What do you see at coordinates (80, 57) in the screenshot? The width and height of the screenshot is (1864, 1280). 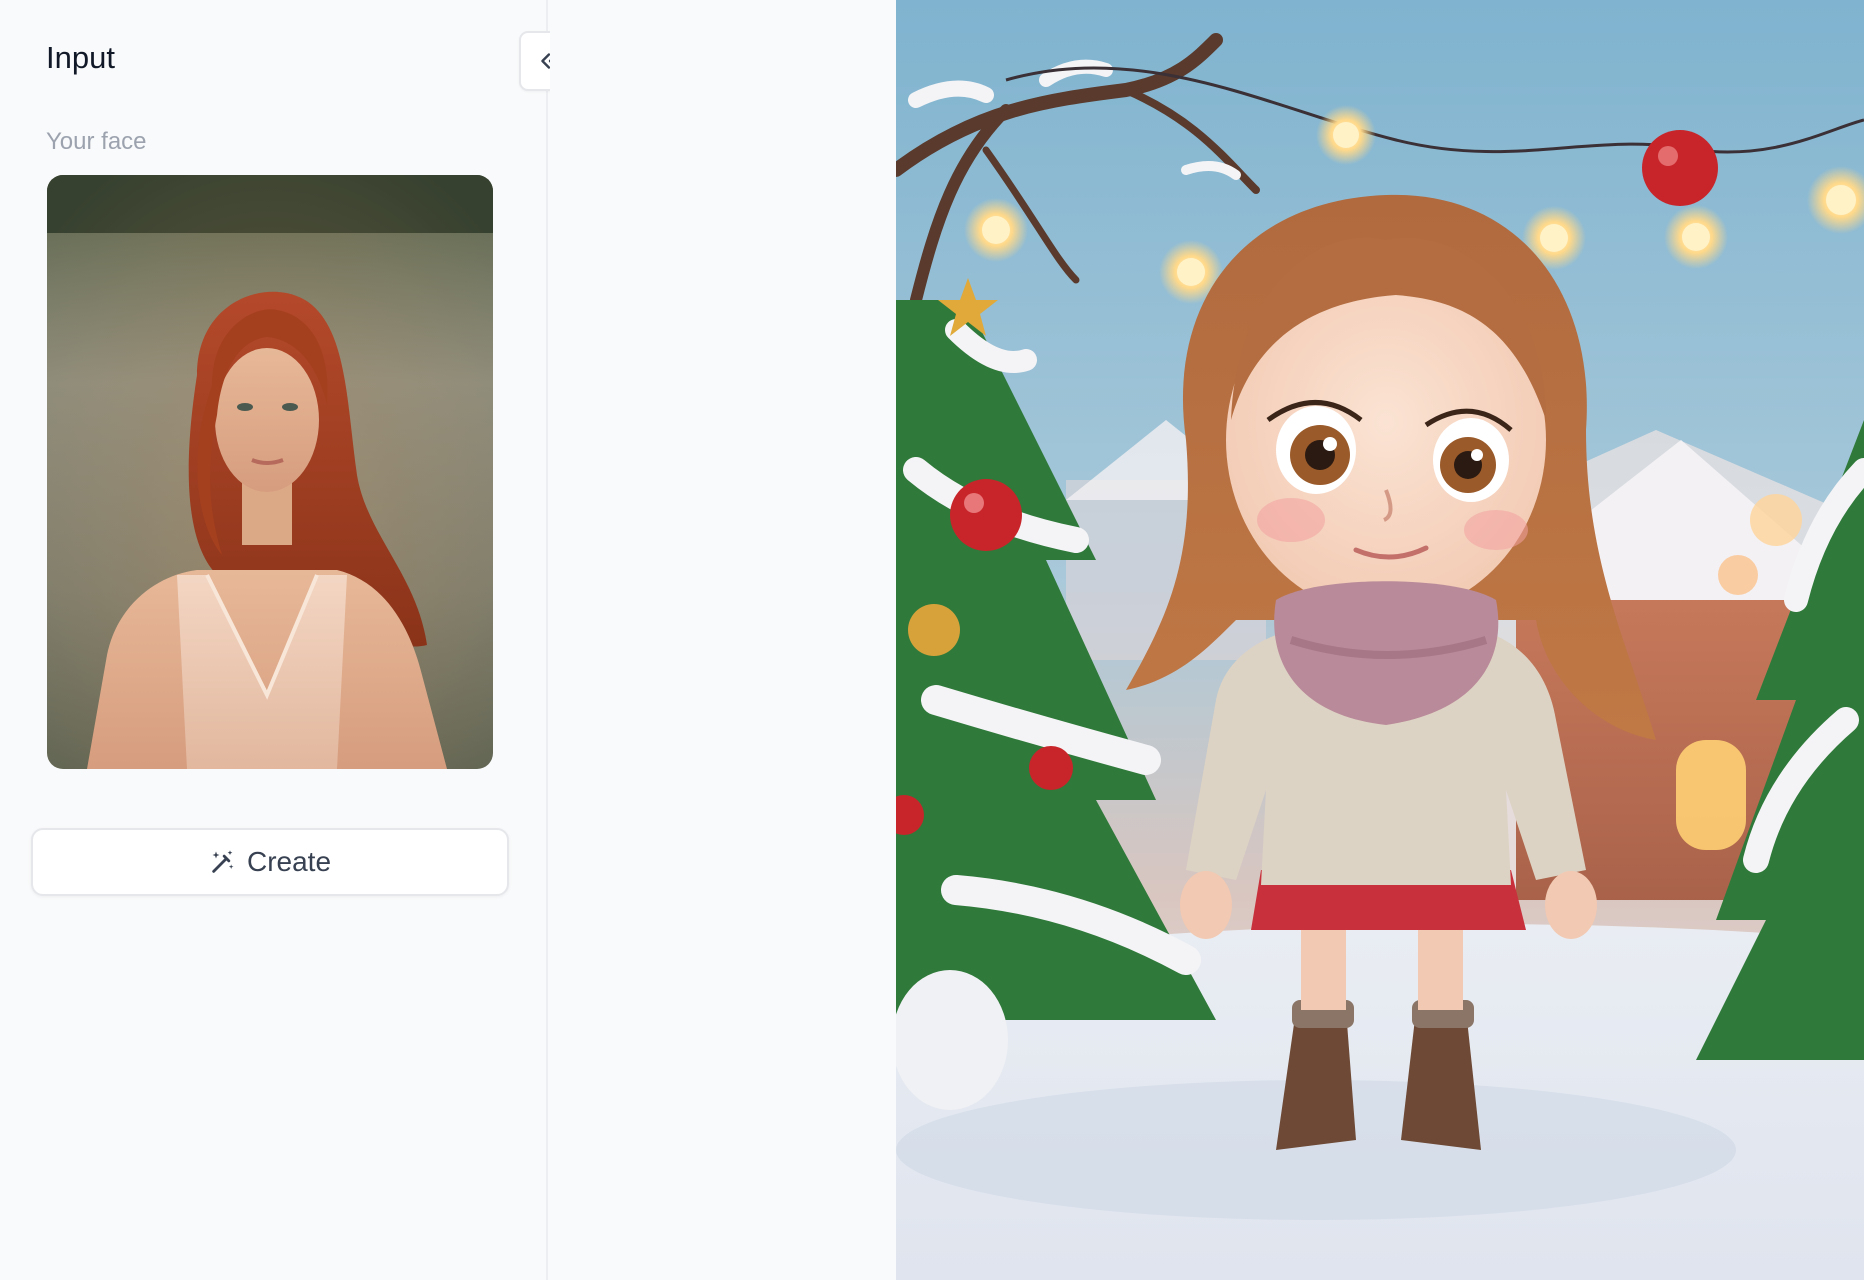 I see `panel-title: Input` at bounding box center [80, 57].